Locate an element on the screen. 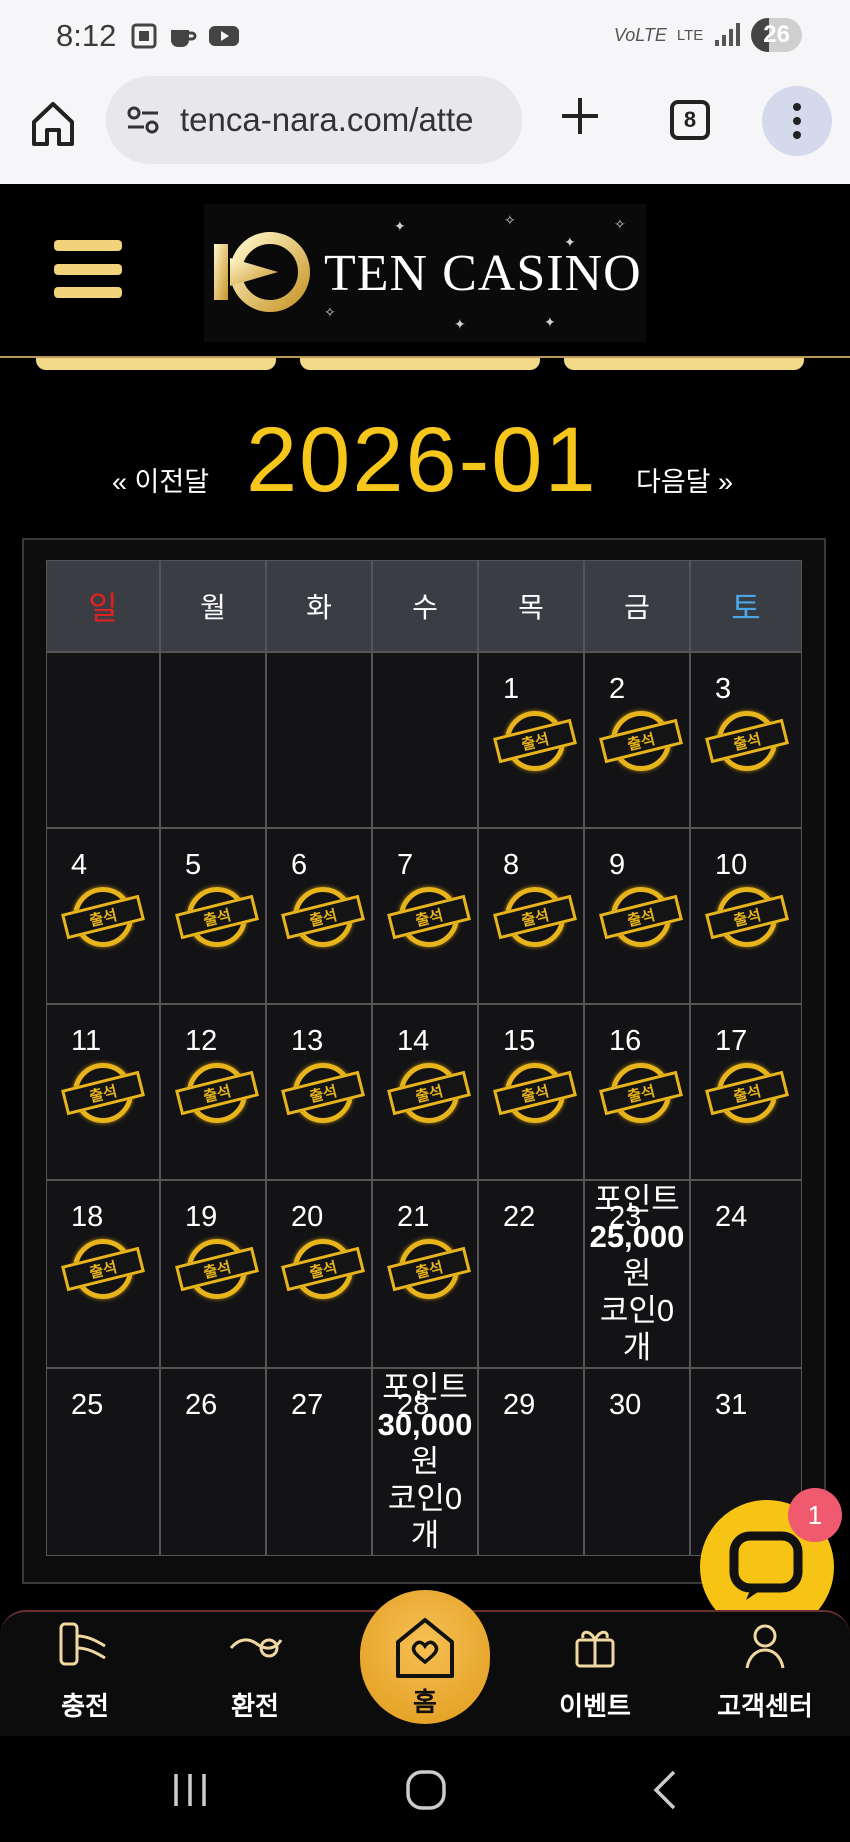 This screenshot has height=1842, width=850. chat-badge: 1 is located at coordinates (815, 1515).